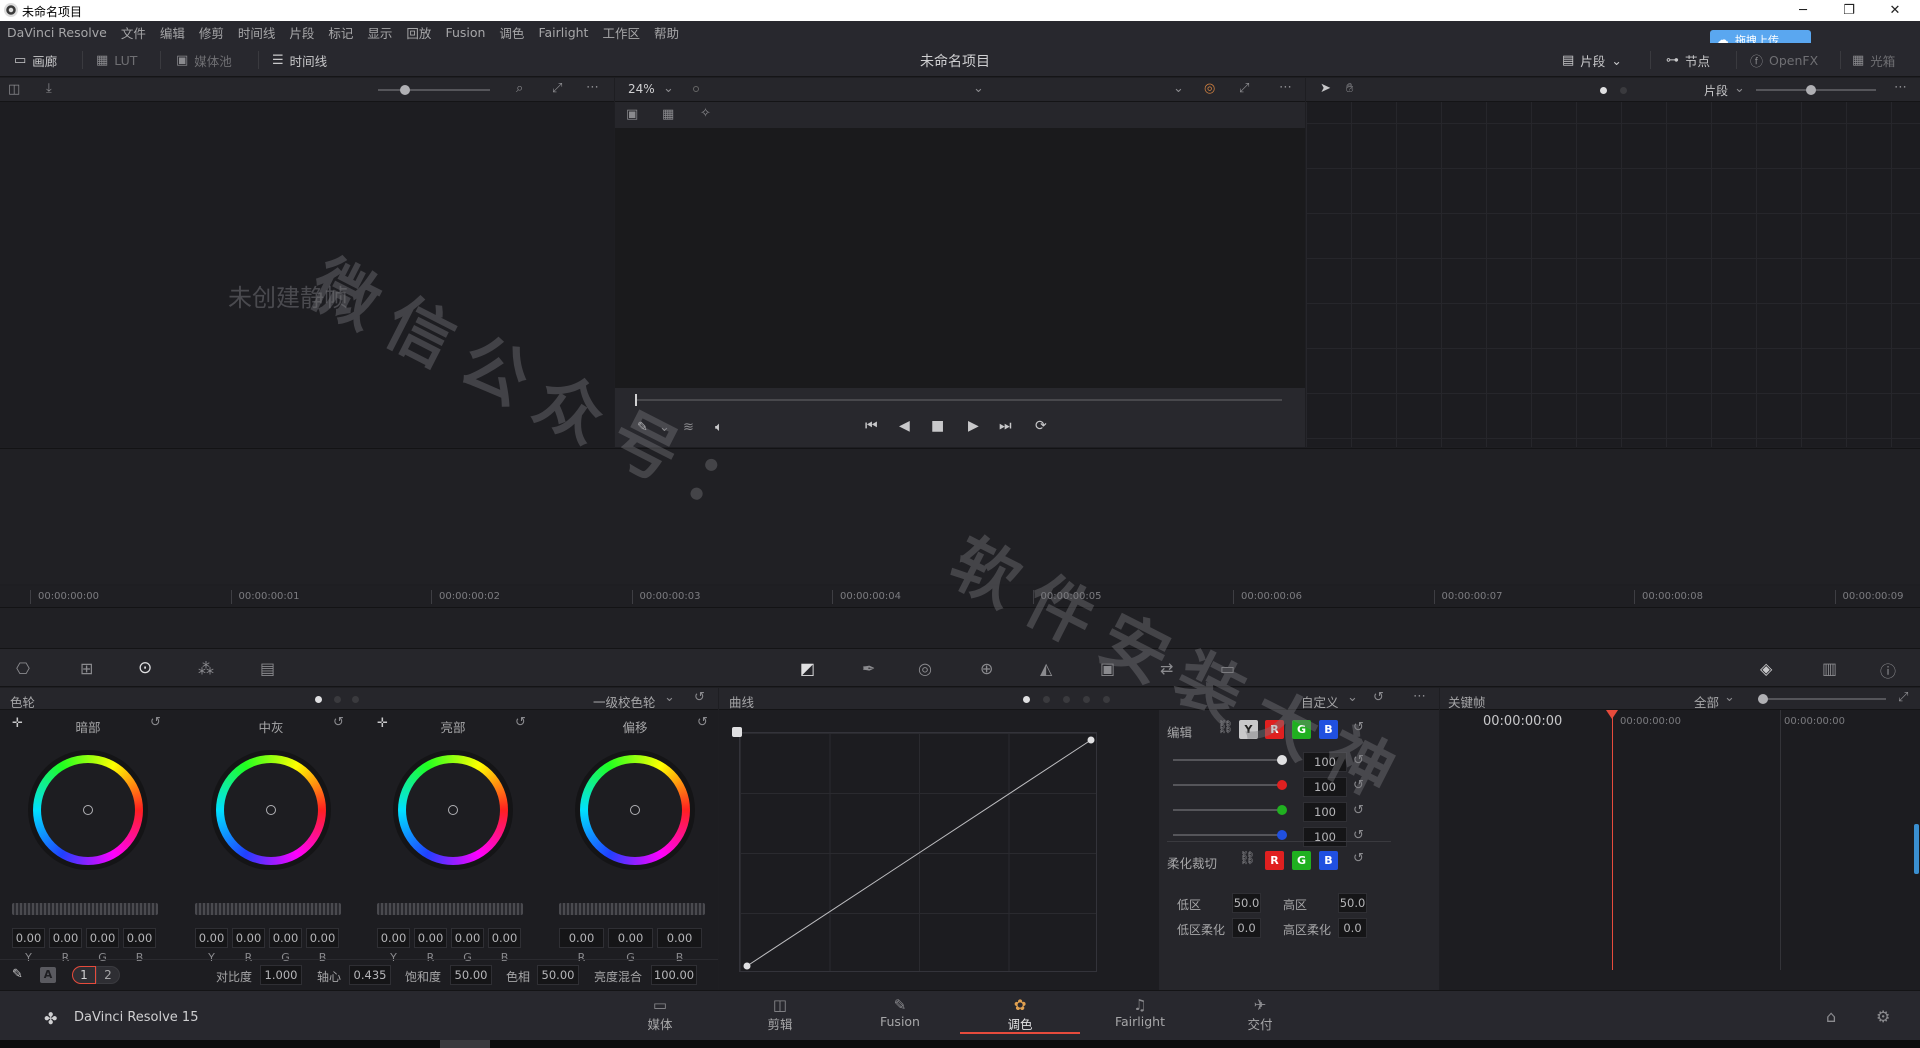 The image size is (1920, 1048). What do you see at coordinates (960, 628) in the screenshot?
I see `timeline-track` at bounding box center [960, 628].